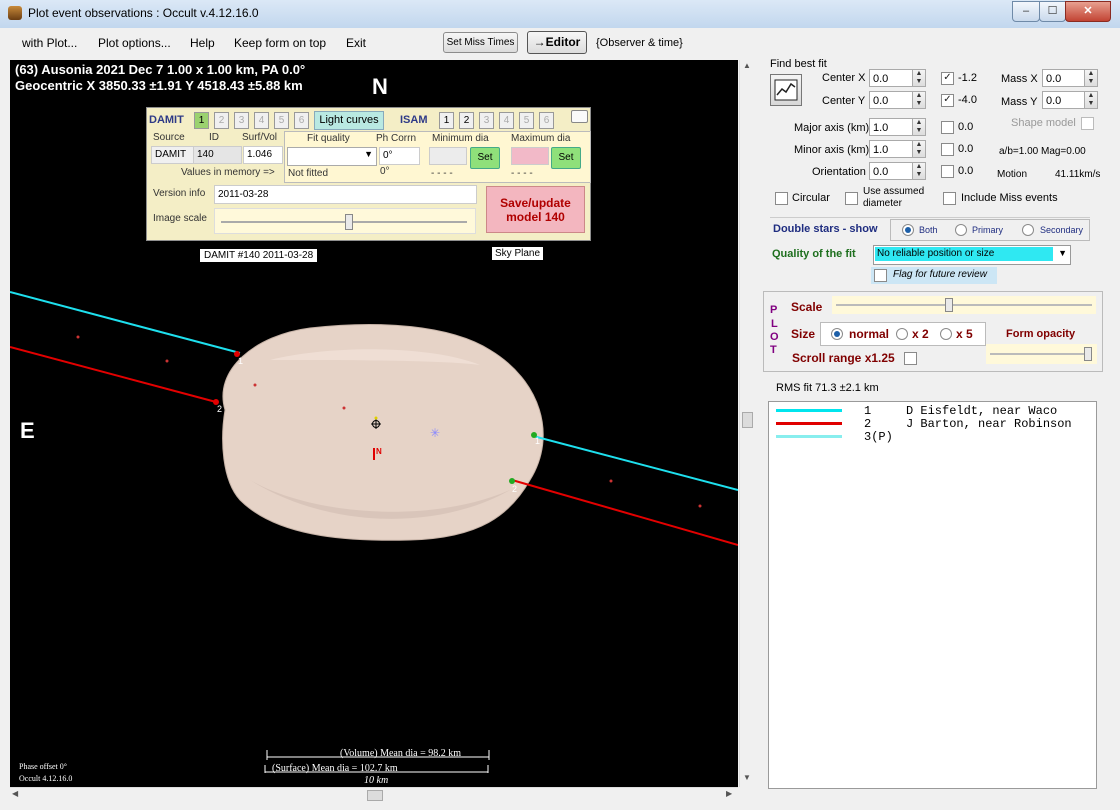  What do you see at coordinates (880, 275) in the screenshot?
I see `flag-review-checkbox` at bounding box center [880, 275].